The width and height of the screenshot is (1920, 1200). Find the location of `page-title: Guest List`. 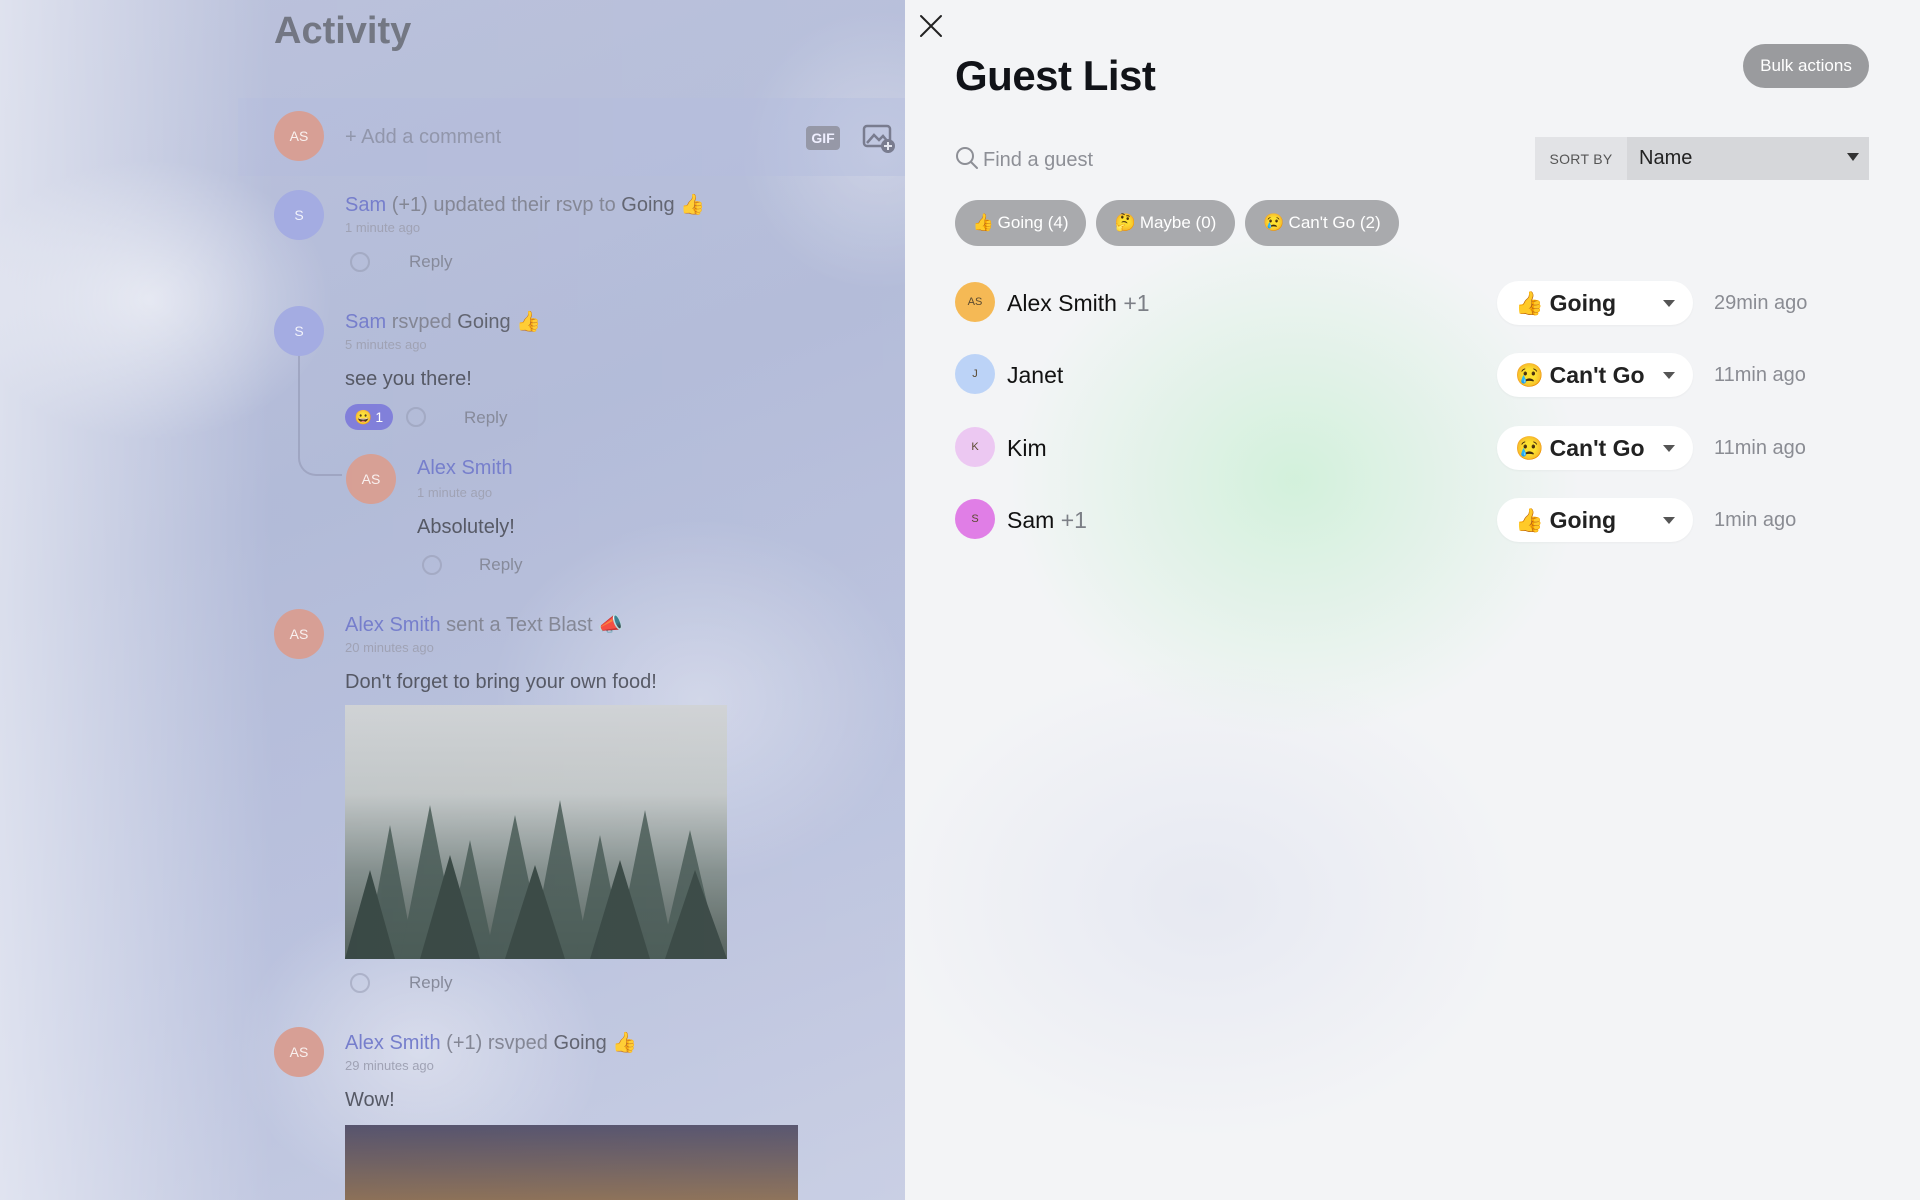

page-title: Guest List is located at coordinates (1055, 75).